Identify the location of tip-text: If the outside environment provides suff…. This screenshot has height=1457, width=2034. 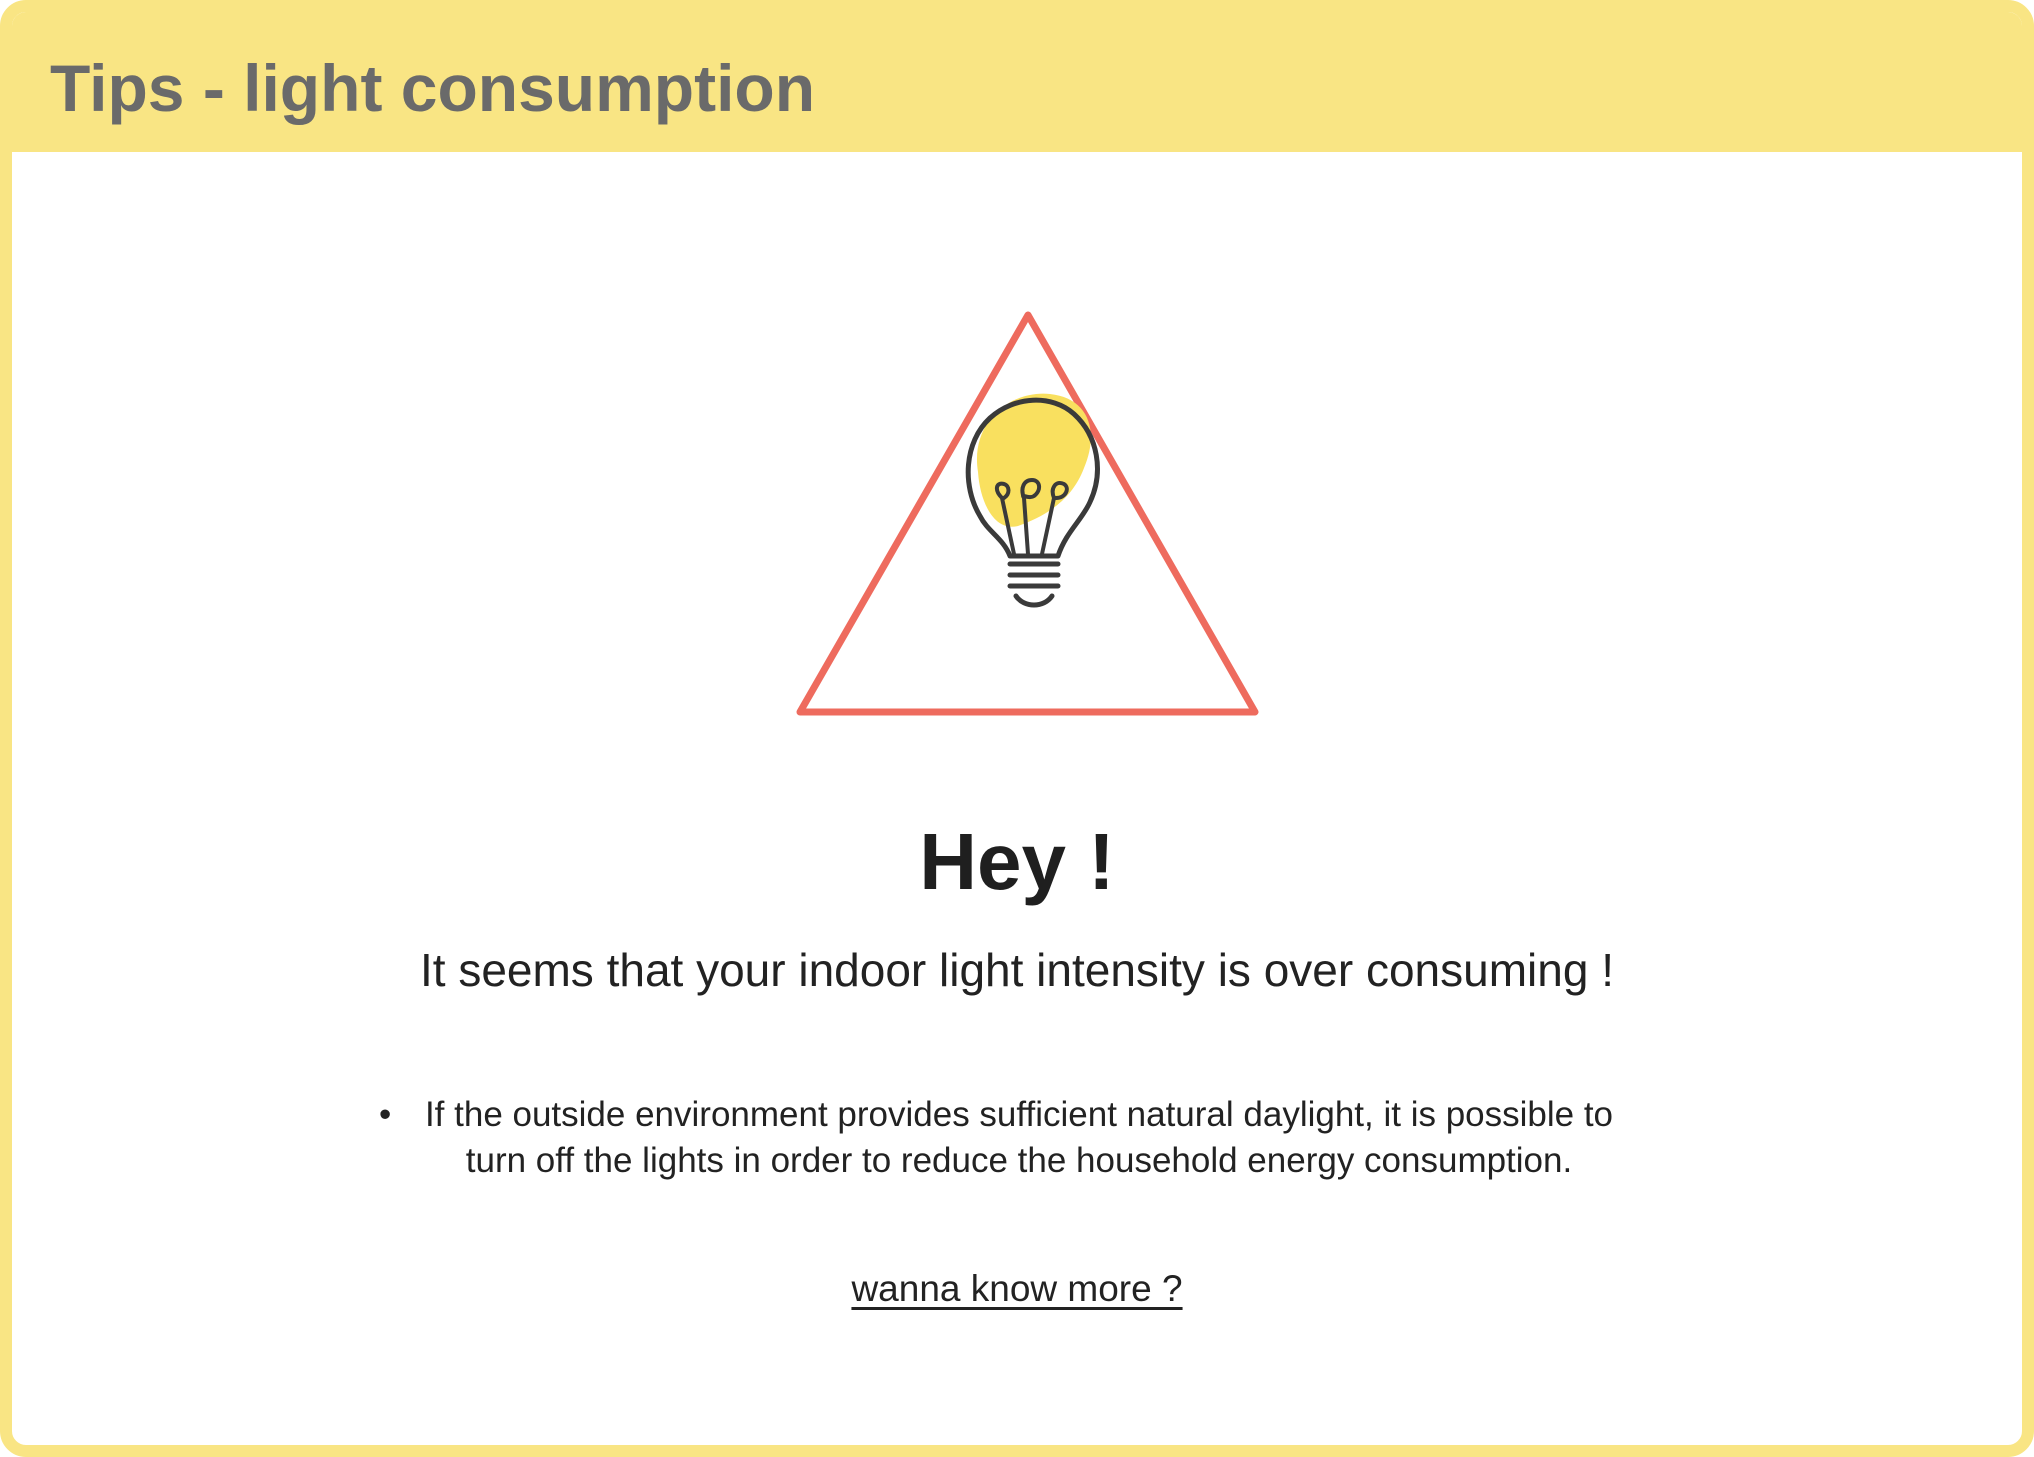
(1019, 1137).